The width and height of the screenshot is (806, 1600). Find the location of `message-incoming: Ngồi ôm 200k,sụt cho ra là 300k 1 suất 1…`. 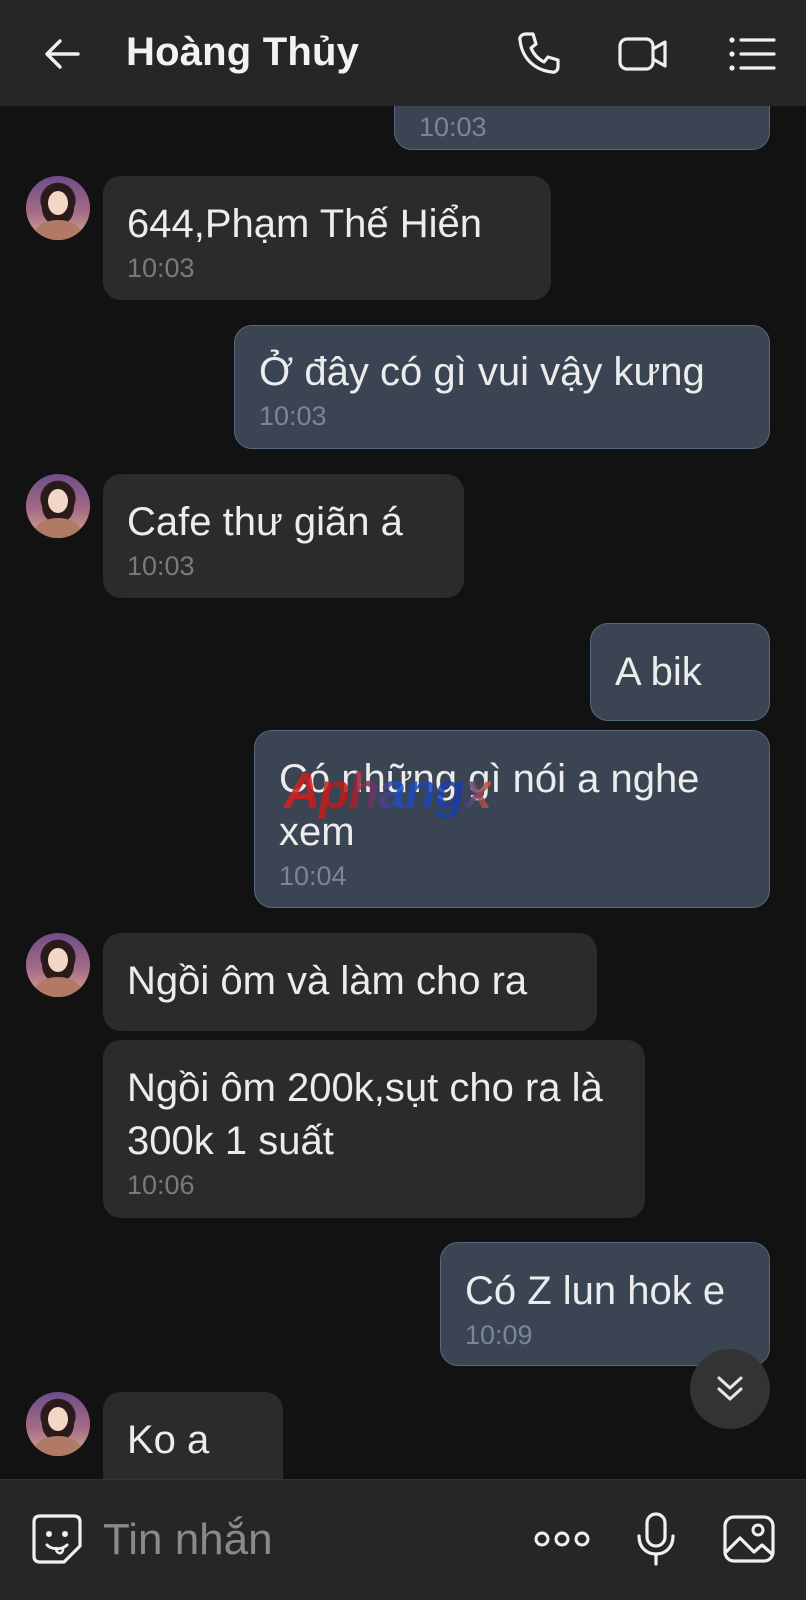

message-incoming: Ngồi ôm 200k,sụt cho ra là 300k 1 suất 1… is located at coordinates (374, 1129).